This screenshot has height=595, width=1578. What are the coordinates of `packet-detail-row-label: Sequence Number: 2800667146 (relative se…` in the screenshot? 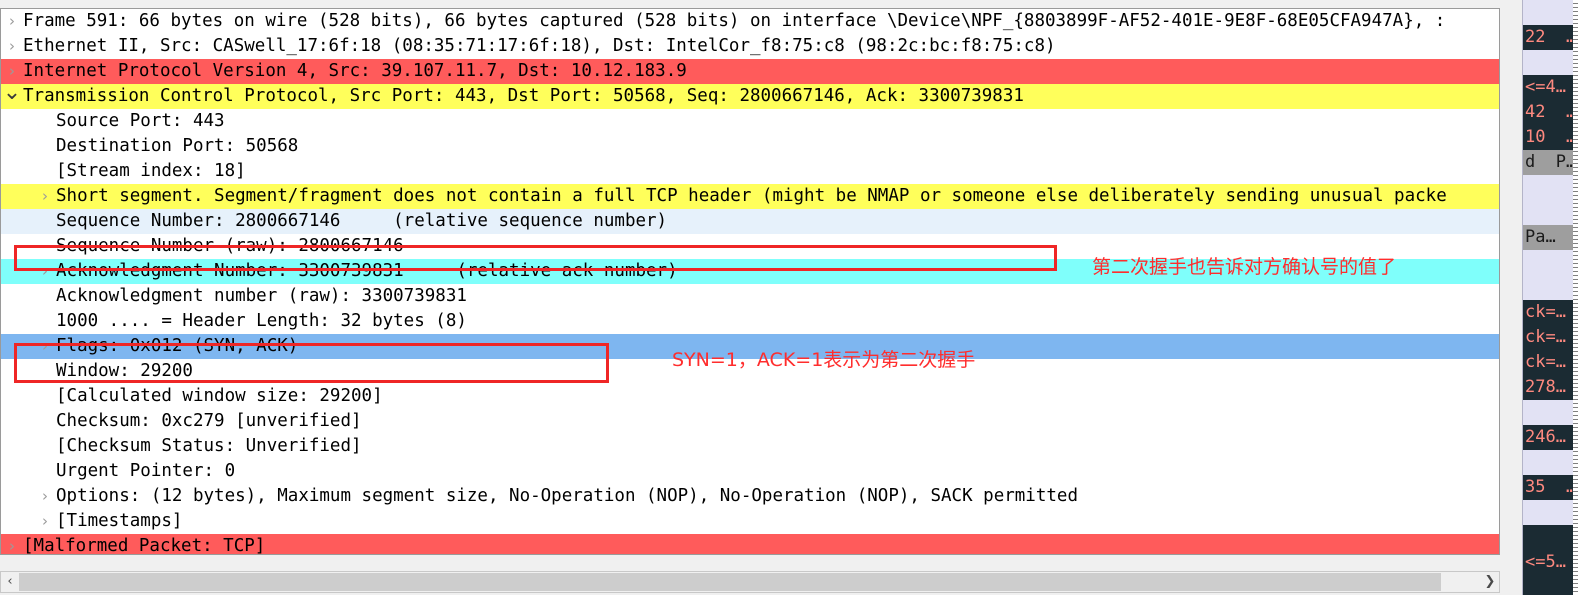 It's located at (362, 221).